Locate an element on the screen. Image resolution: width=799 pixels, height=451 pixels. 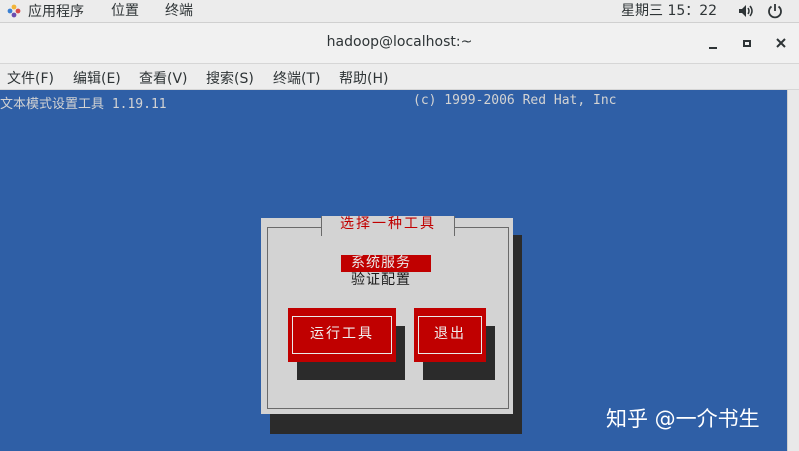
run-tool-button-label: 运行工具 is located at coordinates (342, 335).